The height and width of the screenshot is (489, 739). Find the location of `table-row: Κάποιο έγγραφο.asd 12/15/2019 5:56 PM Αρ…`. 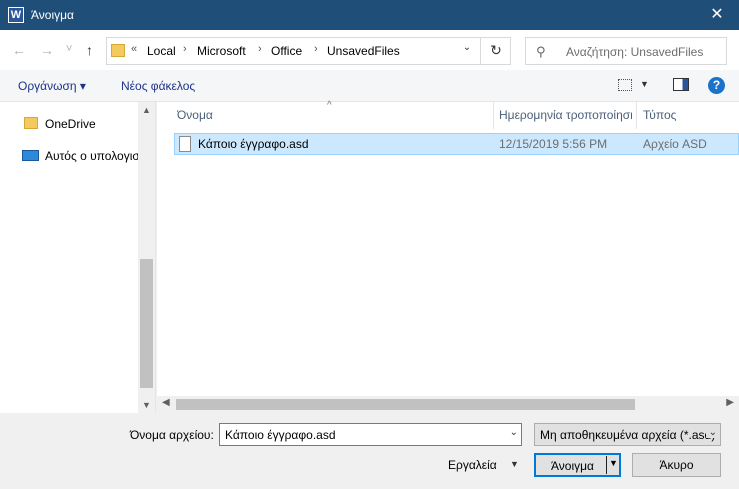

table-row: Κάποιο έγγραφο.asd 12/15/2019 5:56 PM Αρ… is located at coordinates (456, 144).